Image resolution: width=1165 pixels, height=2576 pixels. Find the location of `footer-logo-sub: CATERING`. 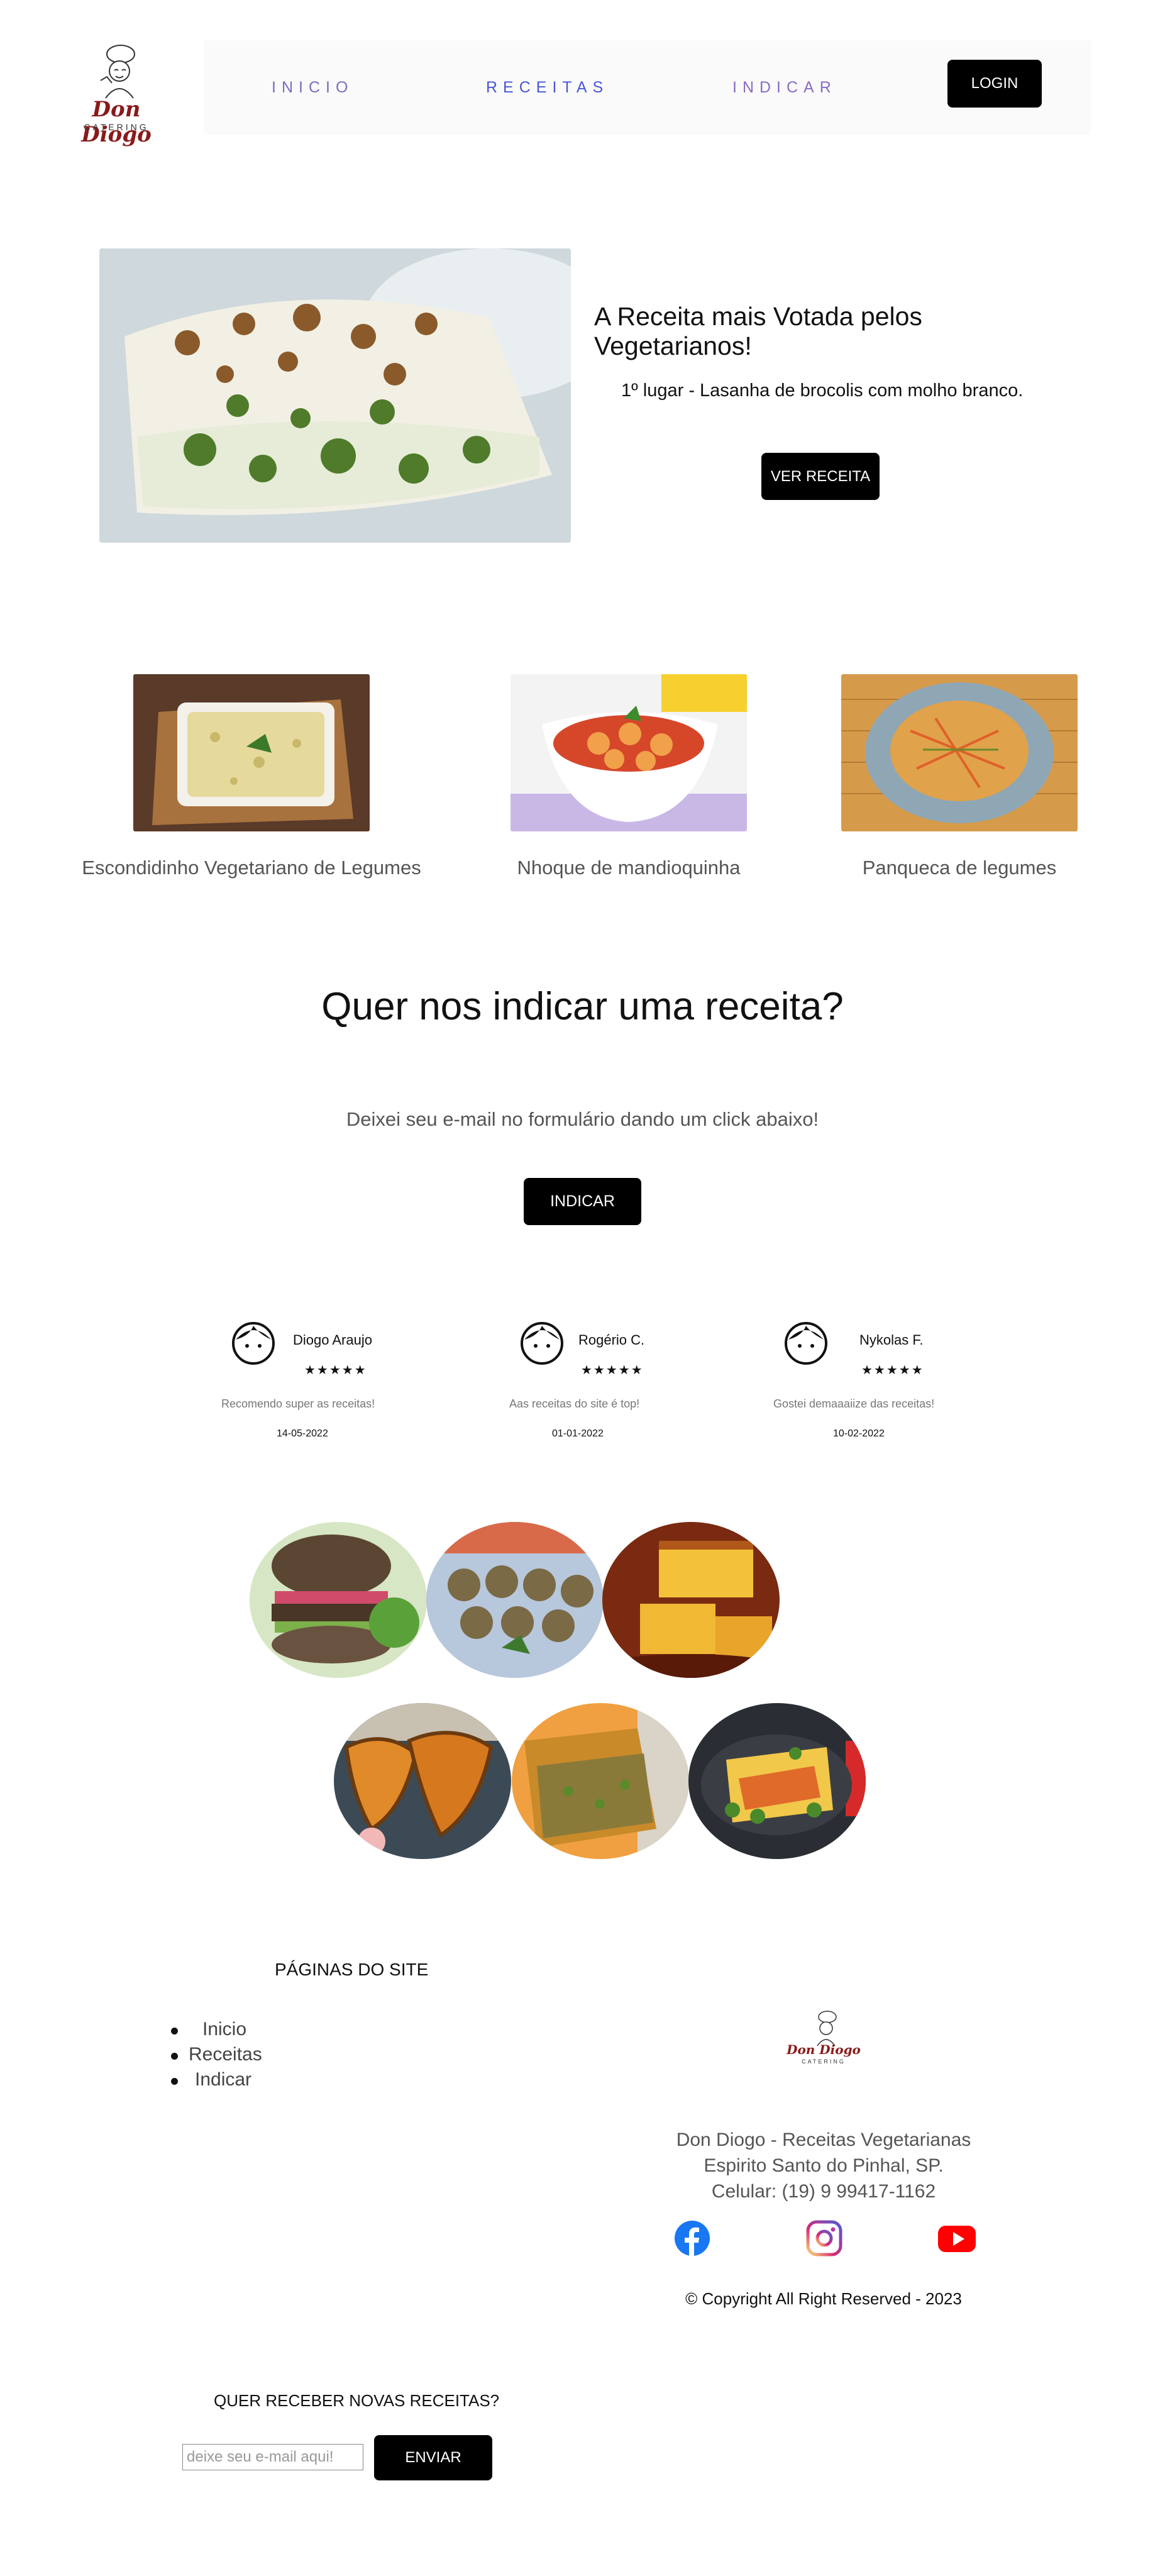

footer-logo-sub: CATERING is located at coordinates (824, 2061).